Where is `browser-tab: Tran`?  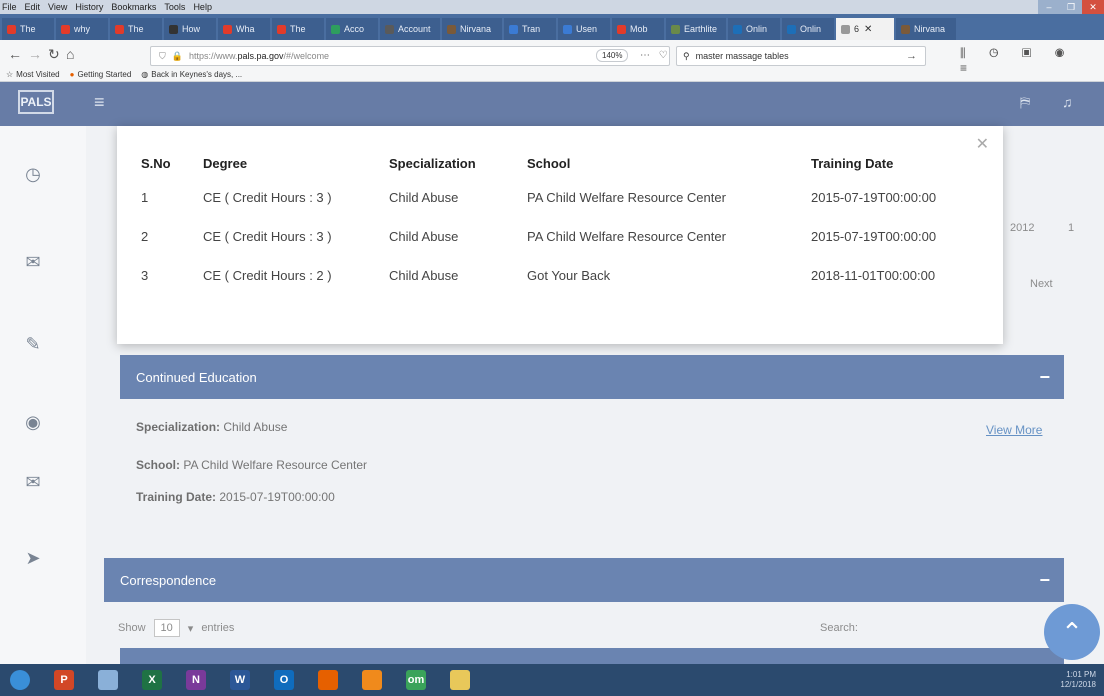
browser-tab: Tran is located at coordinates (530, 29).